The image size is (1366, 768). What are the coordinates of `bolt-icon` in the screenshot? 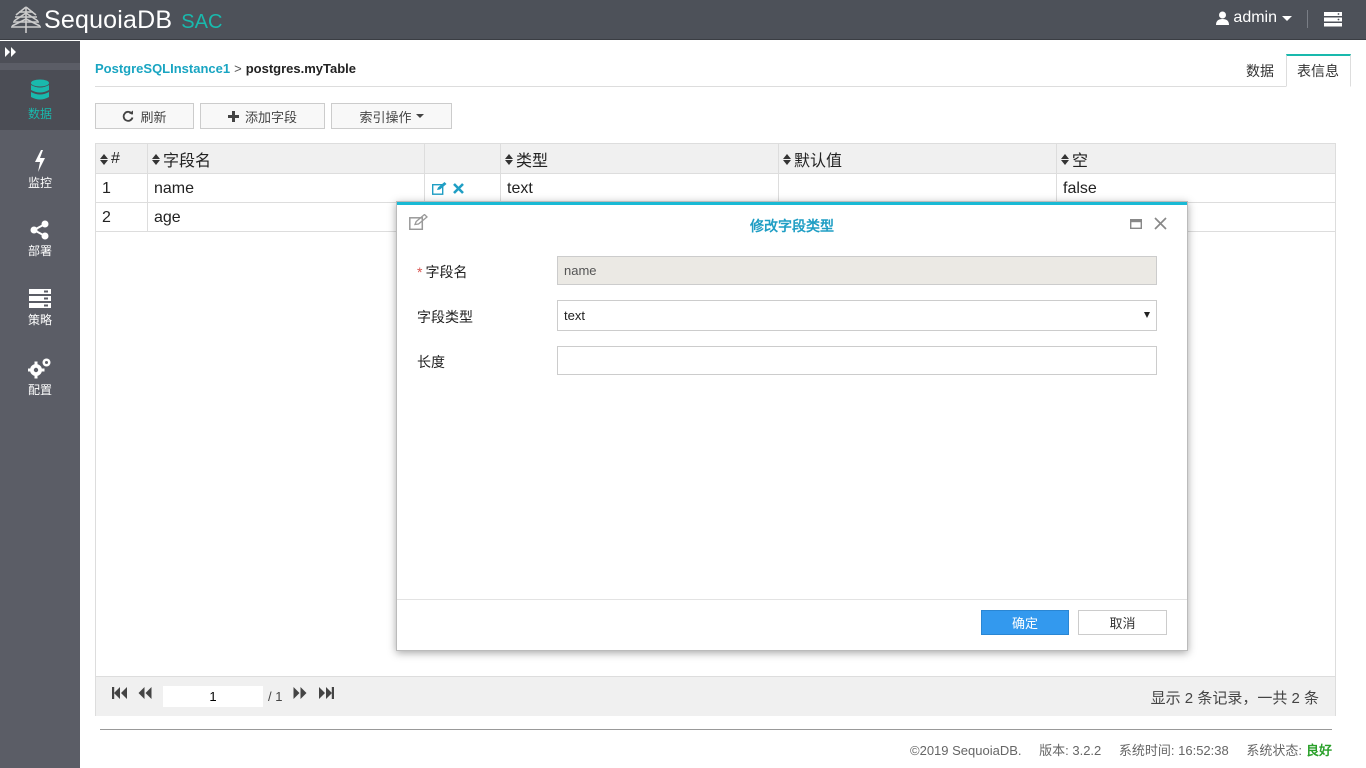 It's located at (40, 160).